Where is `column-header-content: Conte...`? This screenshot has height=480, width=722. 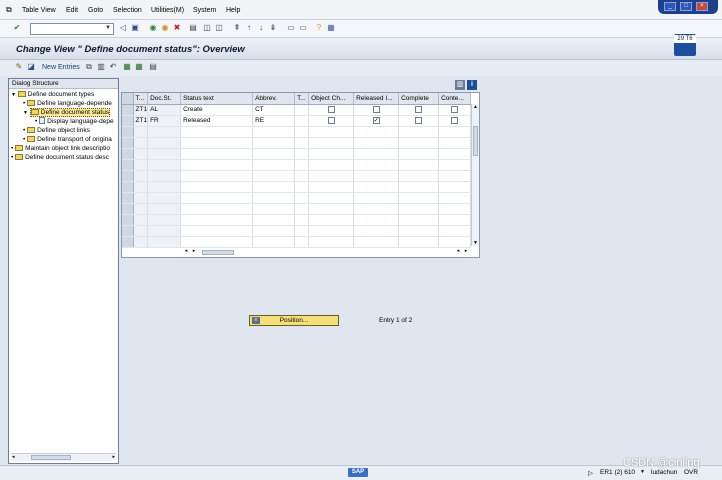
column-header-content: Conte... is located at coordinates (455, 99).